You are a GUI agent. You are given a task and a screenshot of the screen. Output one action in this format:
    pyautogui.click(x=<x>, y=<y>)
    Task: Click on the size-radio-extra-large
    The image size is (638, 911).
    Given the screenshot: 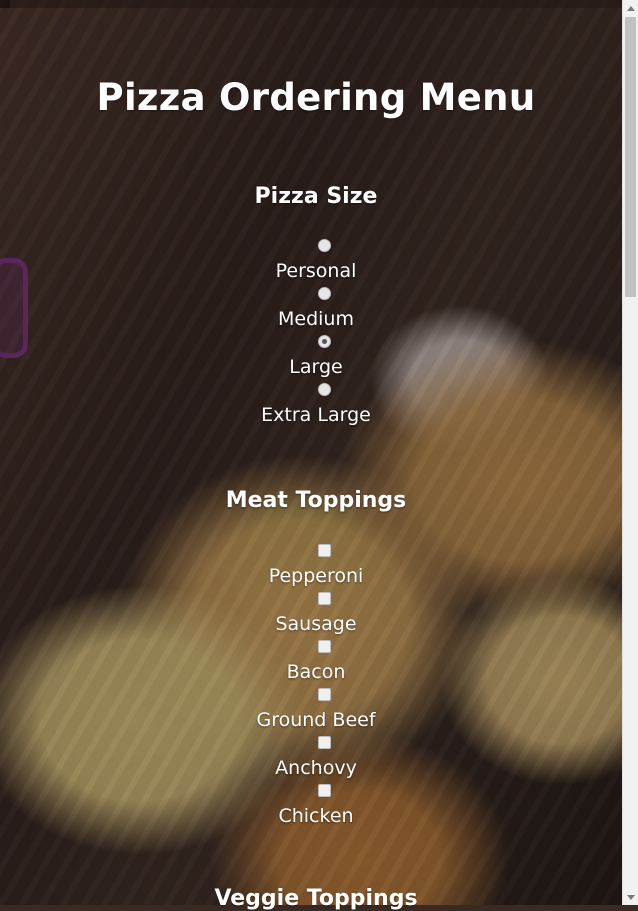 What is the action you would take?
    pyautogui.click(x=324, y=389)
    